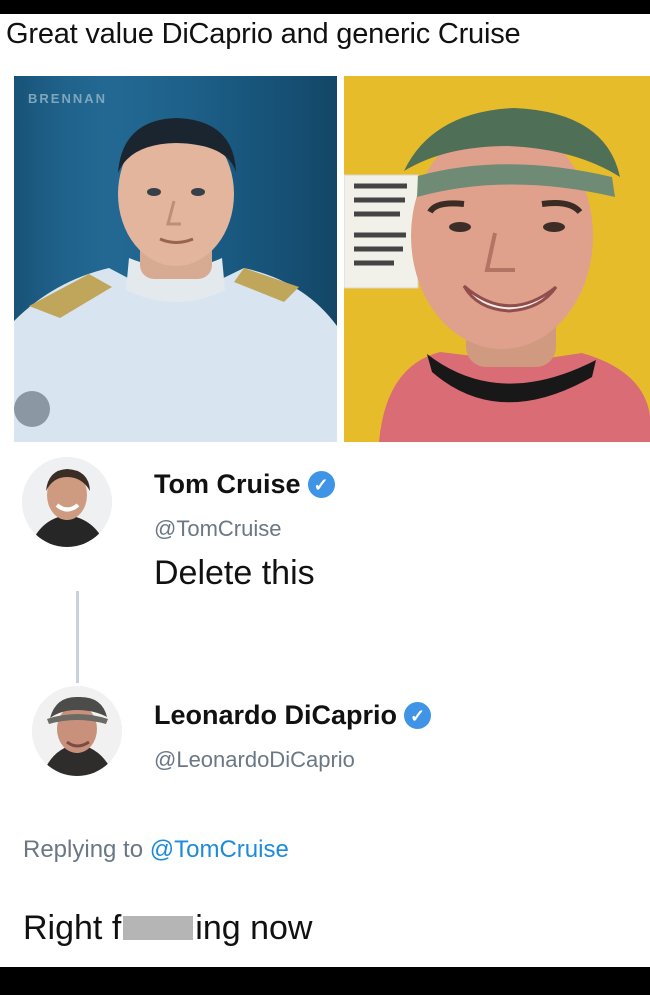 The image size is (650, 995). Describe the element at coordinates (234, 573) in the screenshot. I see `tweet-1-text: Delete this` at that location.